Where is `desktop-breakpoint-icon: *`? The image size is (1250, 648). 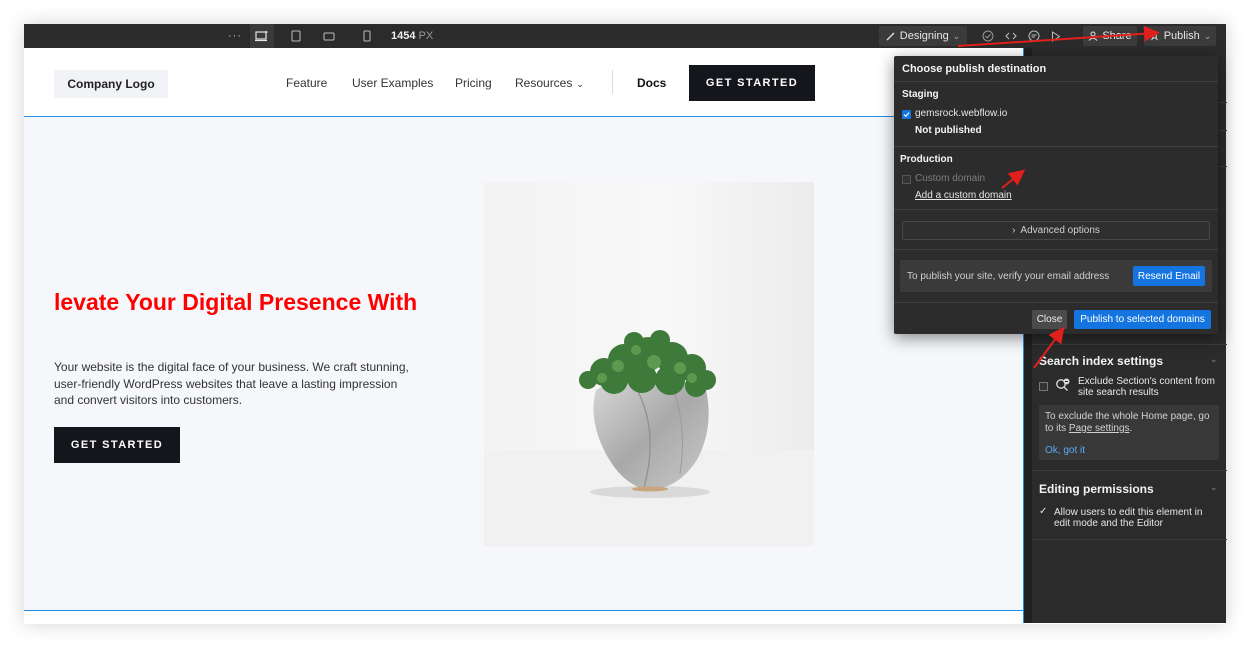 desktop-breakpoint-icon: * is located at coordinates (262, 36).